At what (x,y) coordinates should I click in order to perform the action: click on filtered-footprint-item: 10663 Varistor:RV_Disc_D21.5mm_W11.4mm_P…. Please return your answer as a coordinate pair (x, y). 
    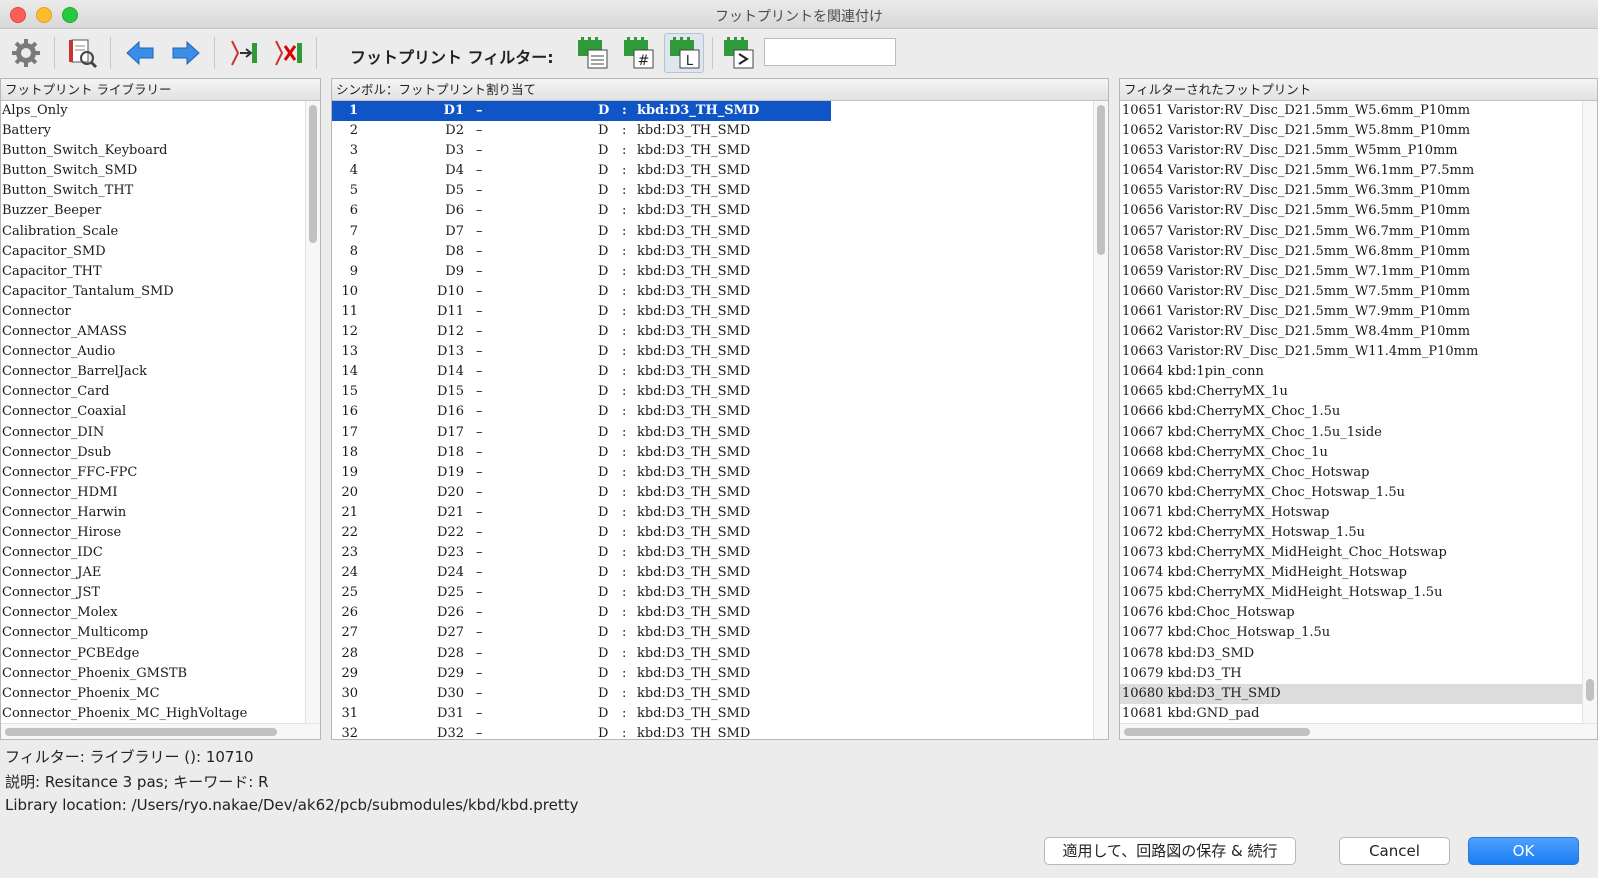
    Looking at the image, I should click on (1351, 352).